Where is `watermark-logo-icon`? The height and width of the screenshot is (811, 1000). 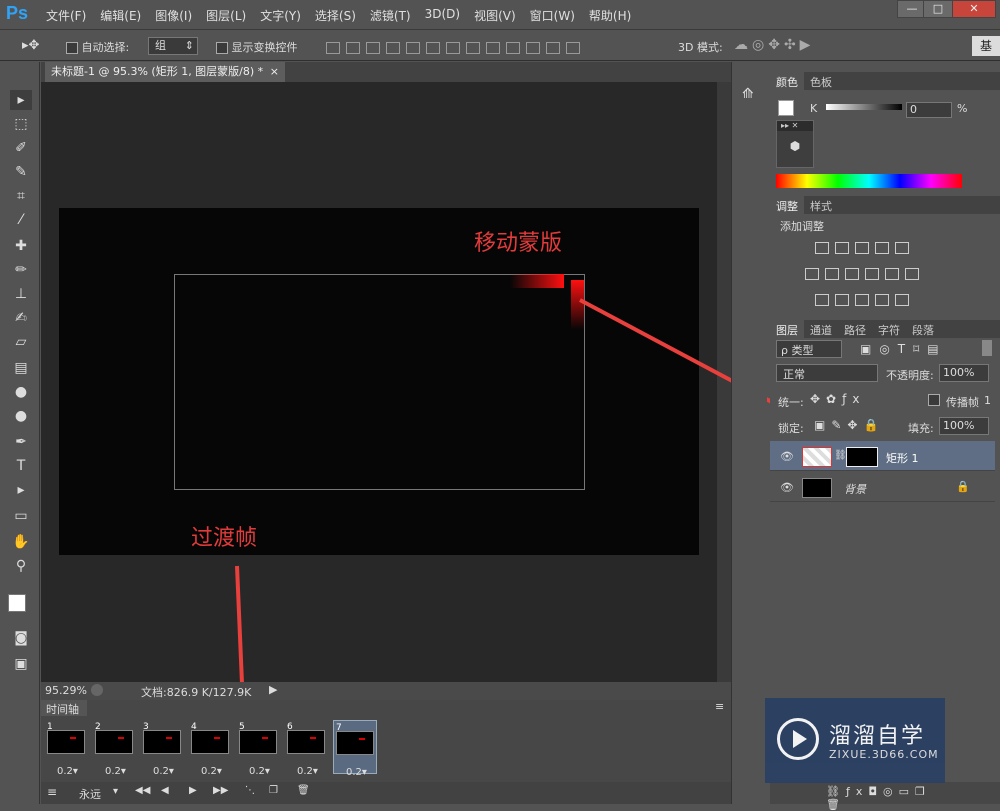 watermark-logo-icon is located at coordinates (798, 739).